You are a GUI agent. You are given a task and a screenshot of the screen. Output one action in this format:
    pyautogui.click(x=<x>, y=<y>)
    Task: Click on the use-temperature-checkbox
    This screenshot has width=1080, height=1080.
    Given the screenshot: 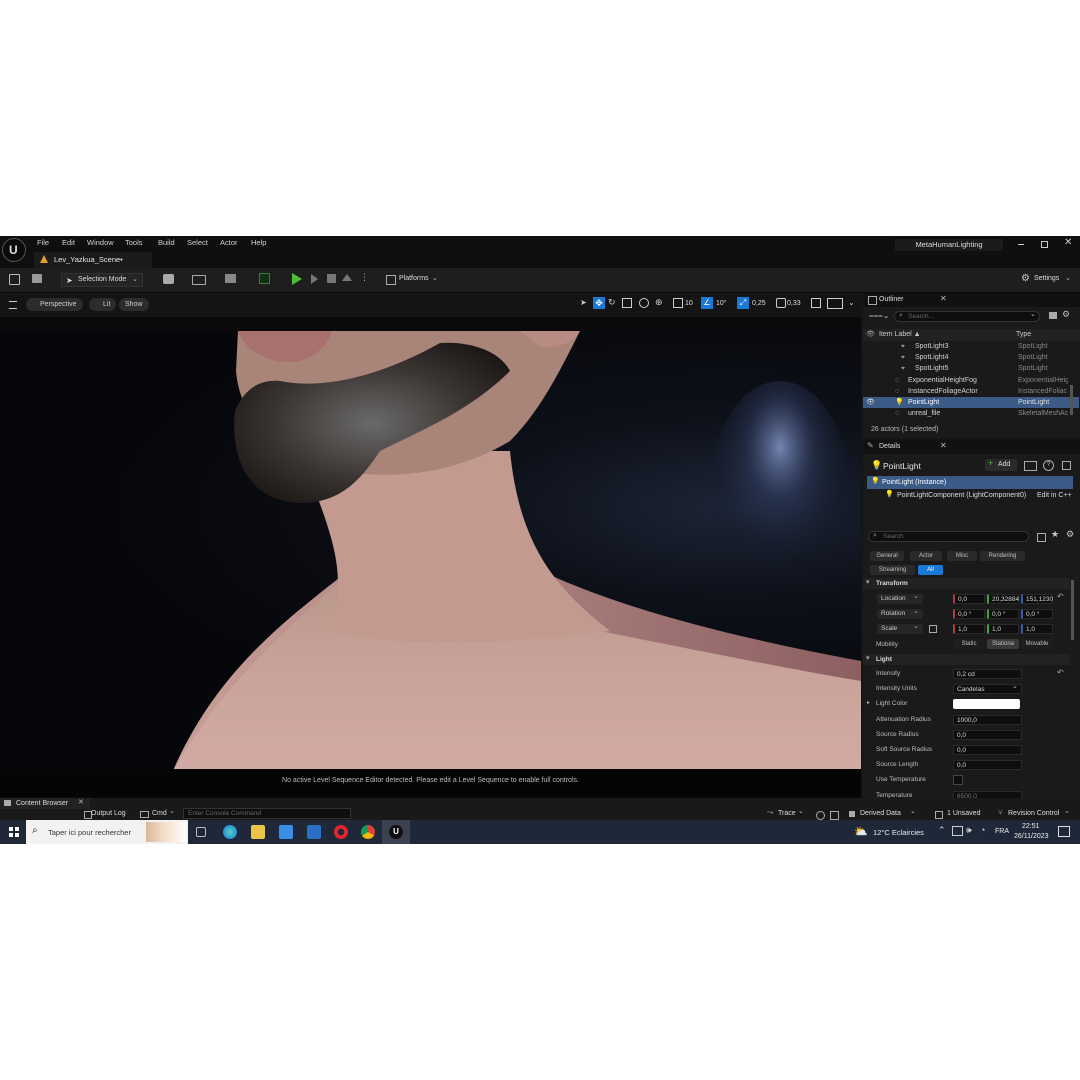 What is the action you would take?
    pyautogui.click(x=958, y=780)
    